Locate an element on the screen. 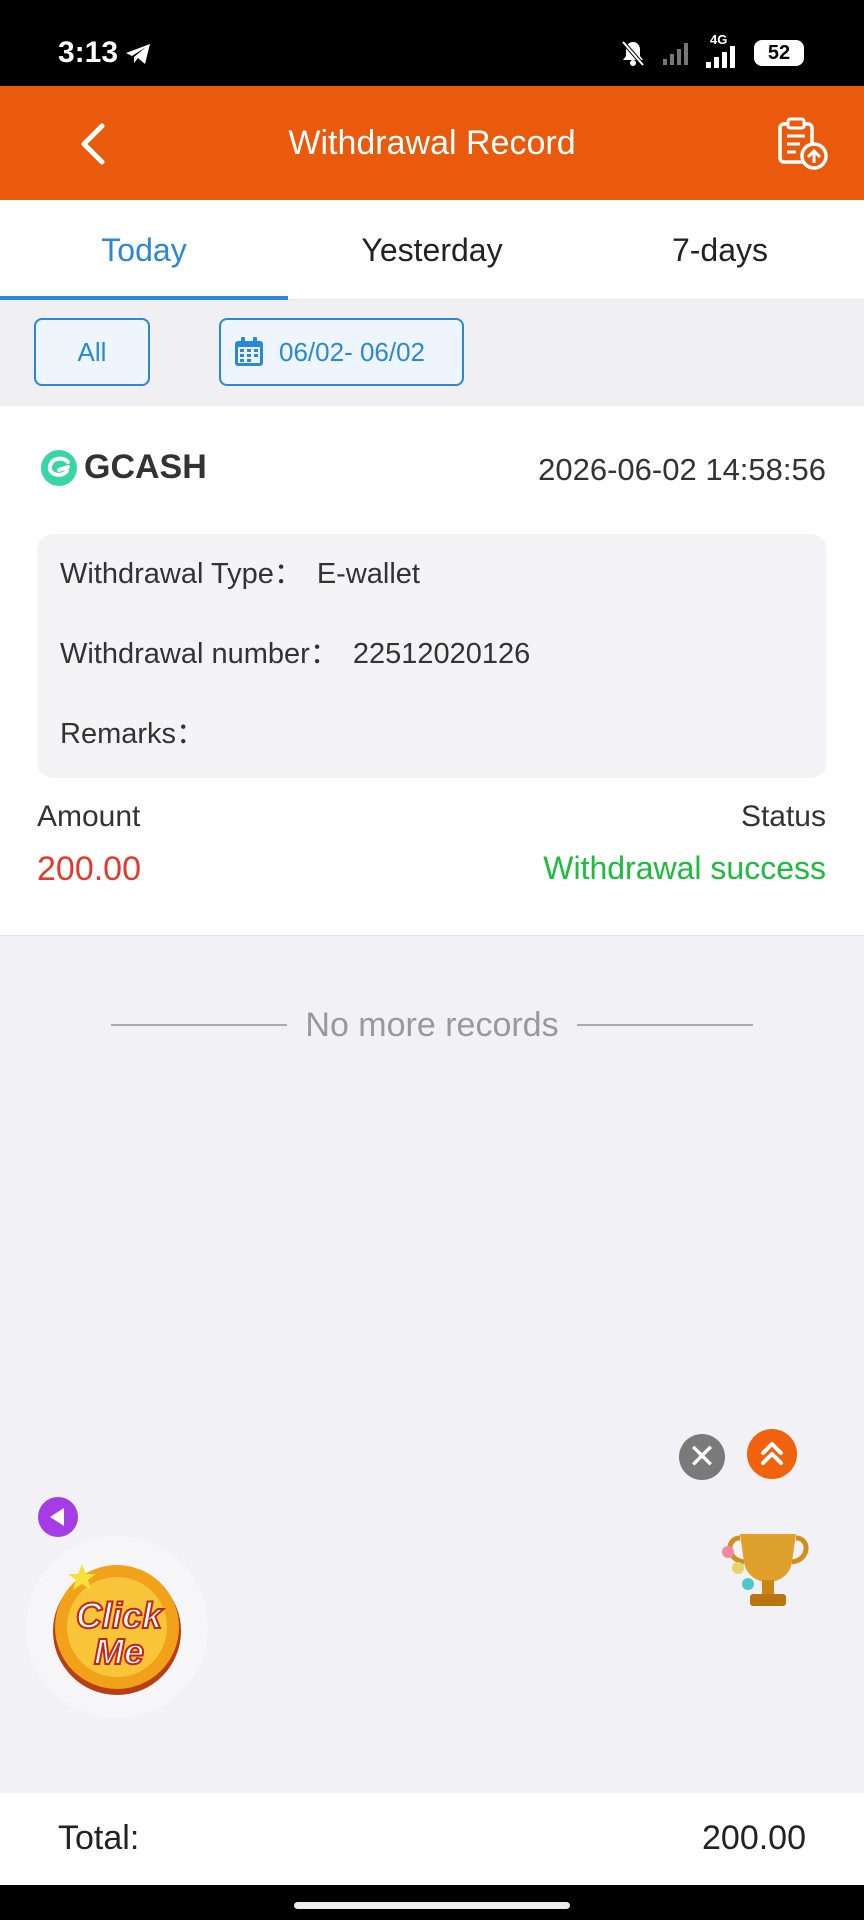 Image resolution: width=864 pixels, height=1920 pixels. leaderboard-button is located at coordinates (768, 1568).